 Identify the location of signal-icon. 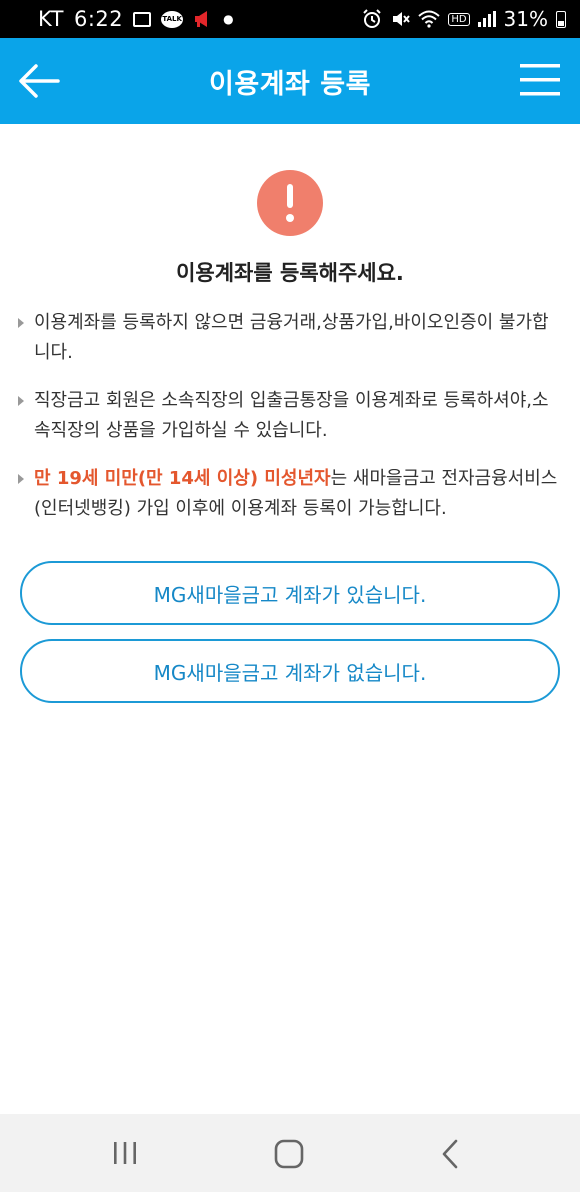
(486, 19).